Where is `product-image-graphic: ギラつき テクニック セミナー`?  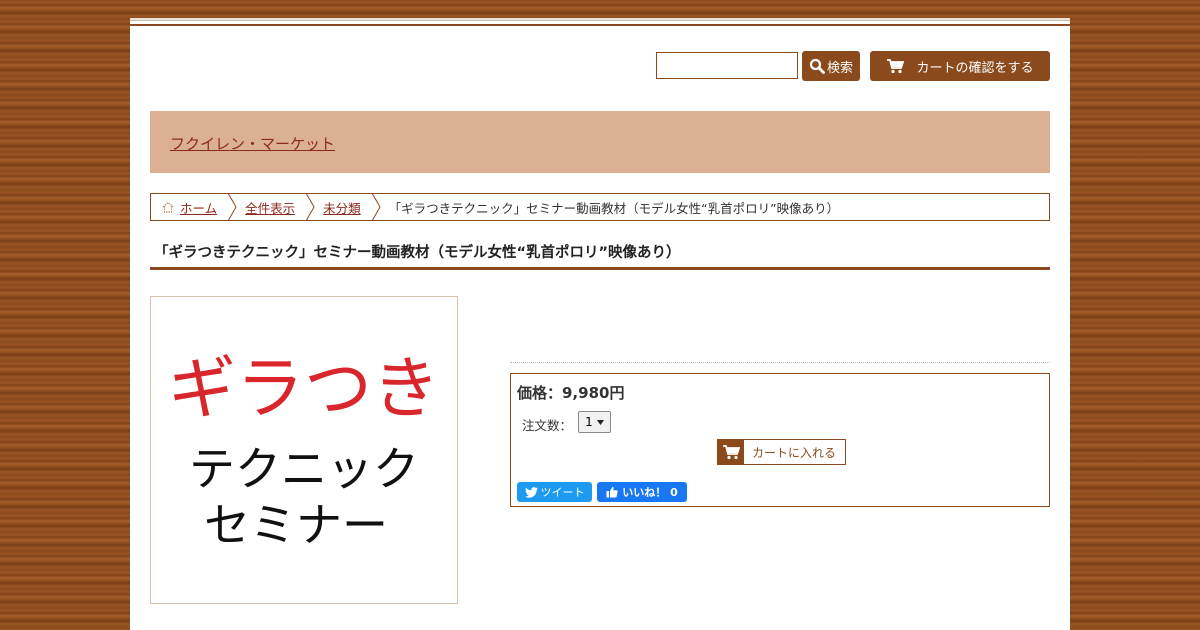 product-image-graphic: ギラつき テクニック セミナー is located at coordinates (304, 451).